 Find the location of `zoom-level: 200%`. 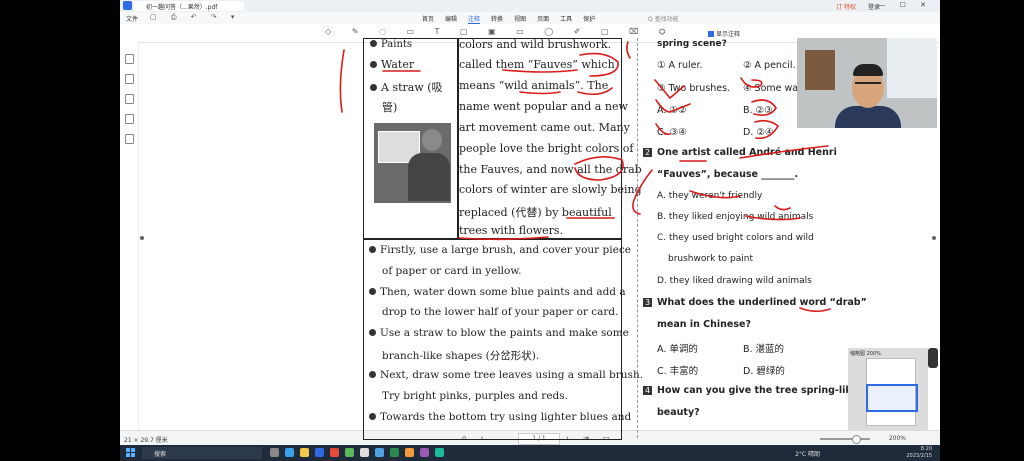

zoom-level: 200% is located at coordinates (897, 438).